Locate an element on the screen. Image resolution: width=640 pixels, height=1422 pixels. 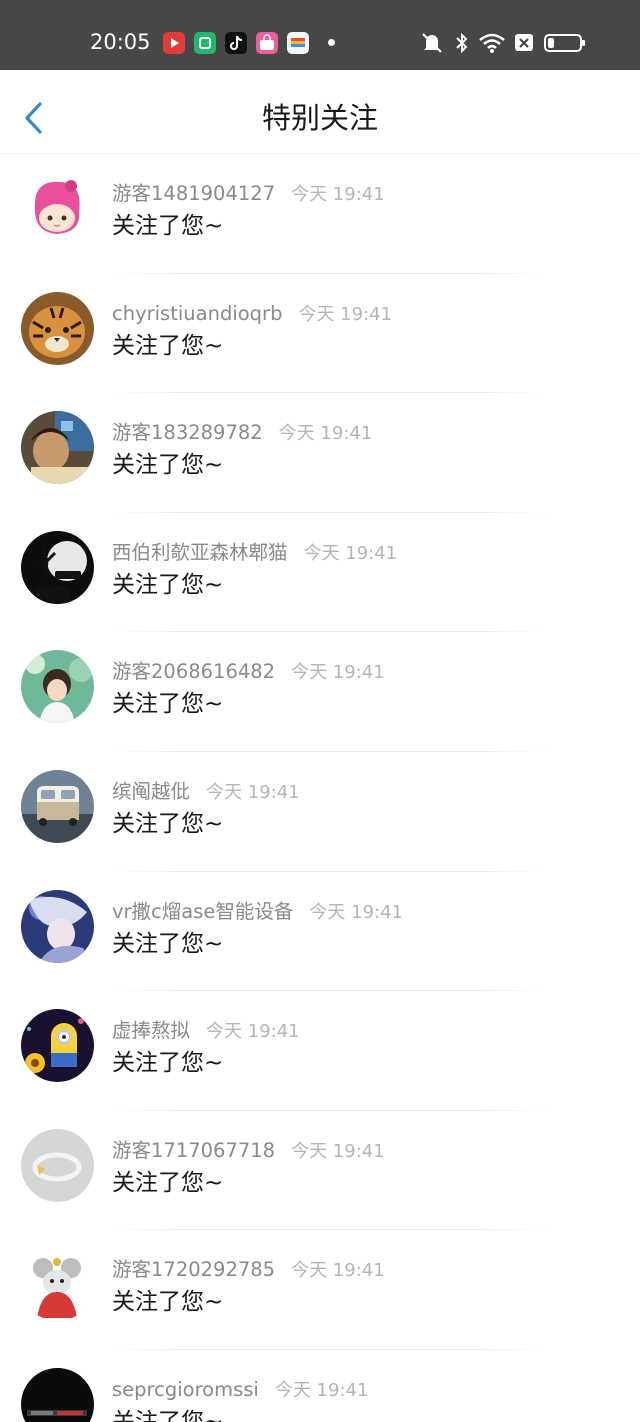
user-name: vr撒c熘ase智能设备 is located at coordinates (203, 911).